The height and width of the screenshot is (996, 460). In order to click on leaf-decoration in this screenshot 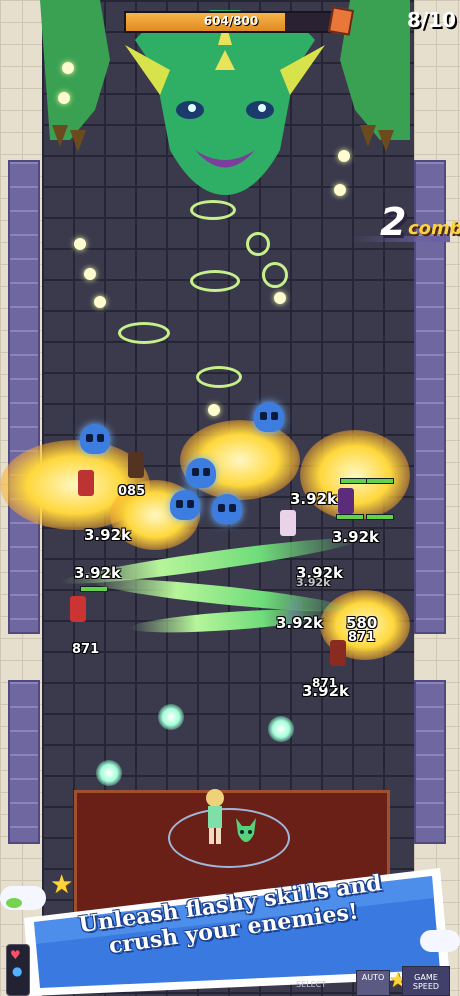, I will do `click(14, 903)`.